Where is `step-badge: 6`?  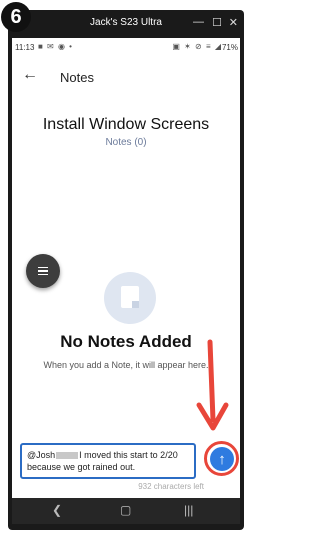
step-badge: 6 is located at coordinates (16, 17).